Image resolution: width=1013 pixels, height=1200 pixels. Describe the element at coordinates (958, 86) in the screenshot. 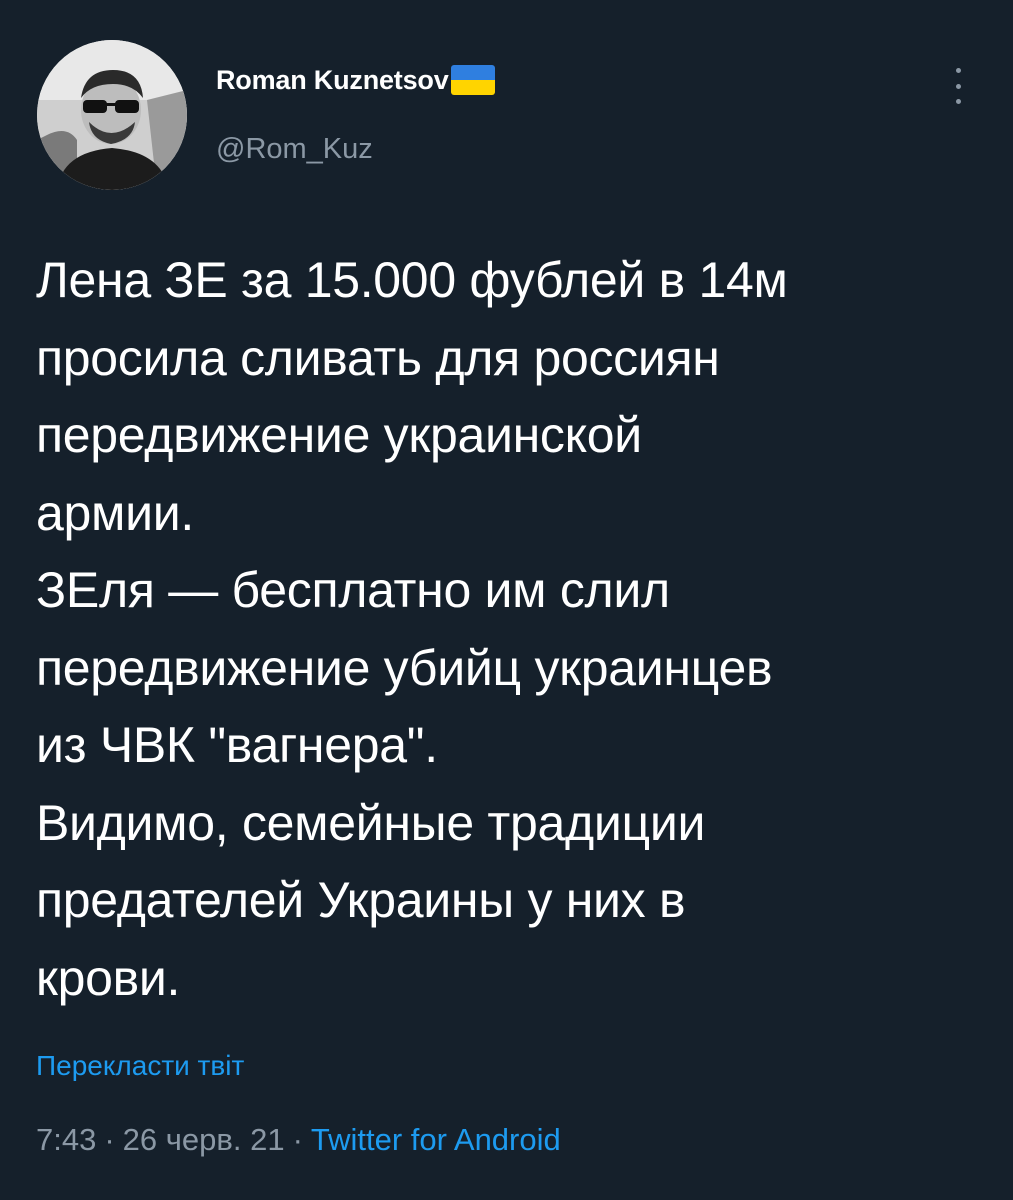

I see `more-vertical-icon` at that location.